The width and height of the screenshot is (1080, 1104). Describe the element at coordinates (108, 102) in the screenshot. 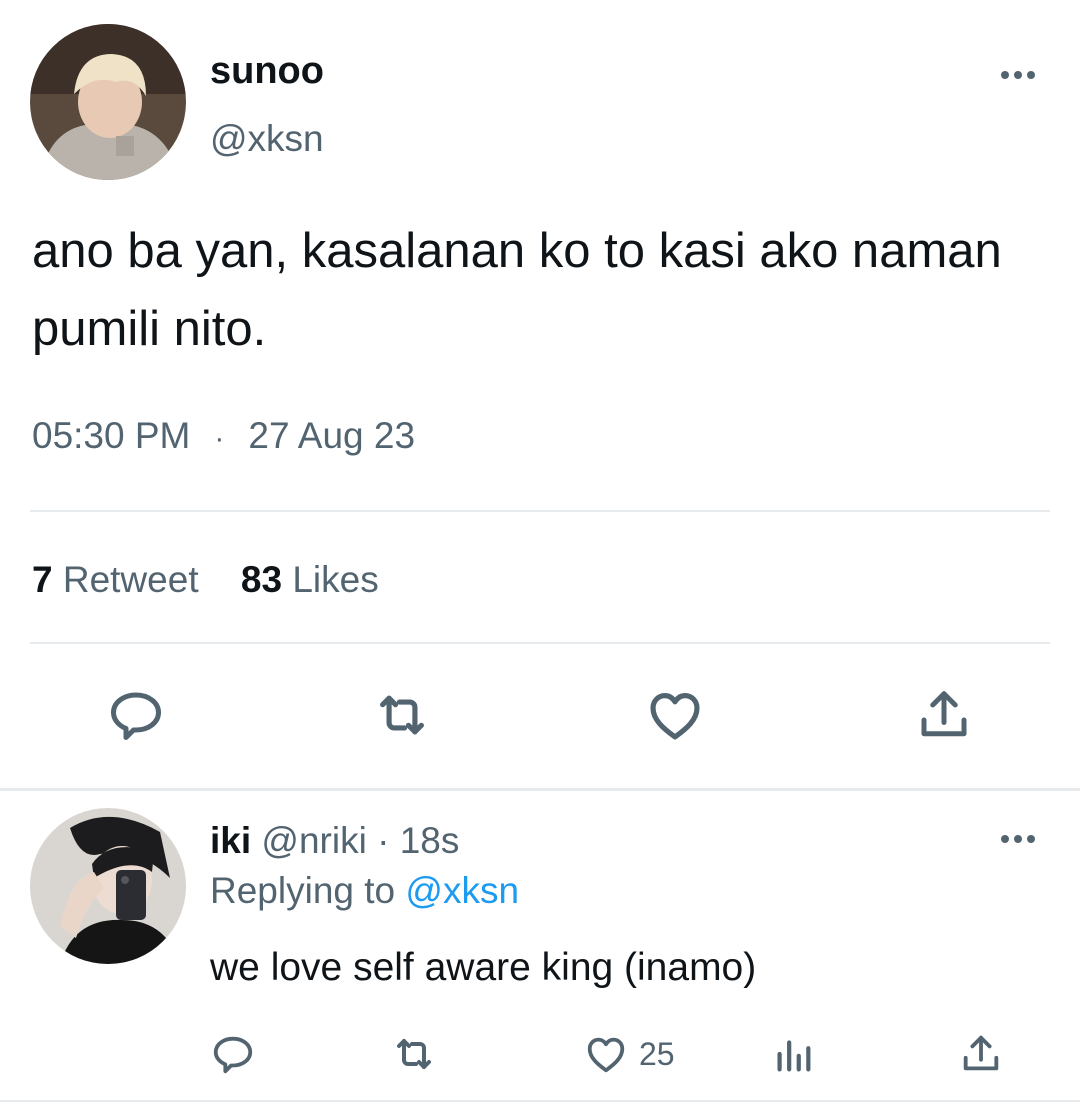

I see `author-avatar` at that location.